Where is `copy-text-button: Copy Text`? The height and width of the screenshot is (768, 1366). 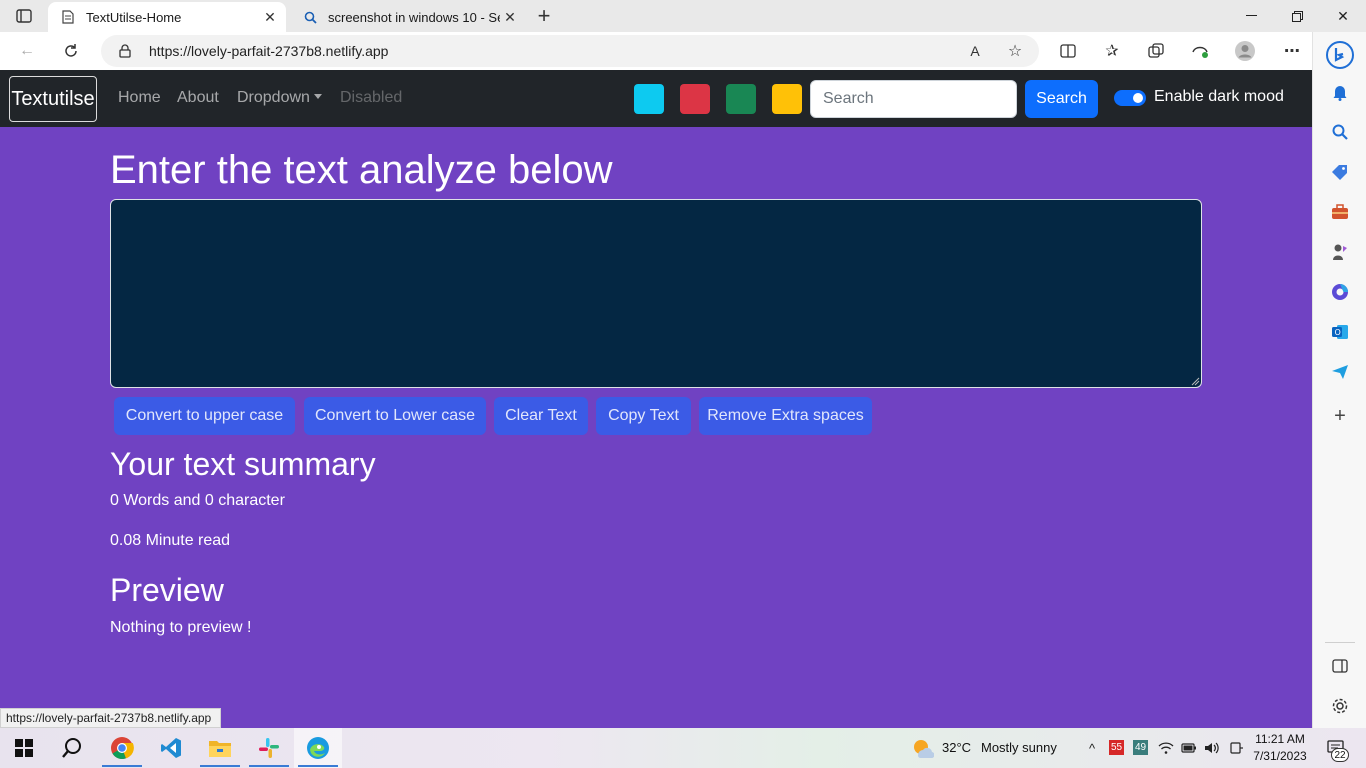 copy-text-button: Copy Text is located at coordinates (643, 416).